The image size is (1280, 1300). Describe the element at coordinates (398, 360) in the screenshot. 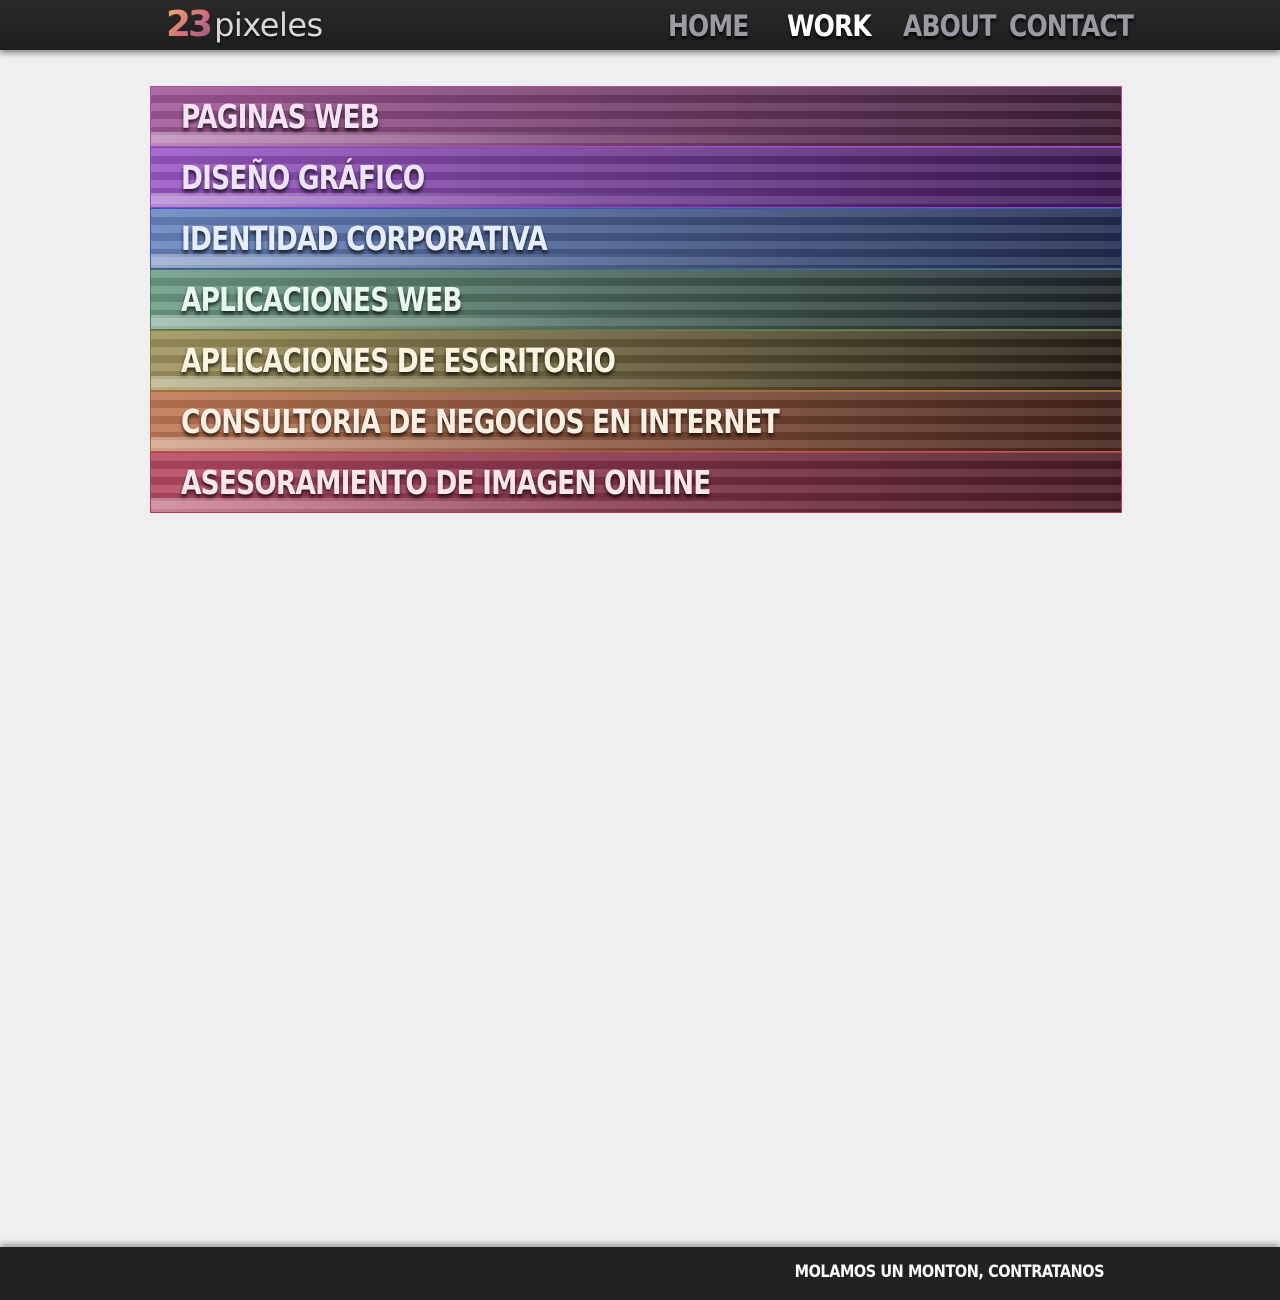

I see `service-label: APLICACIONES DE ESCRITORIO` at that location.